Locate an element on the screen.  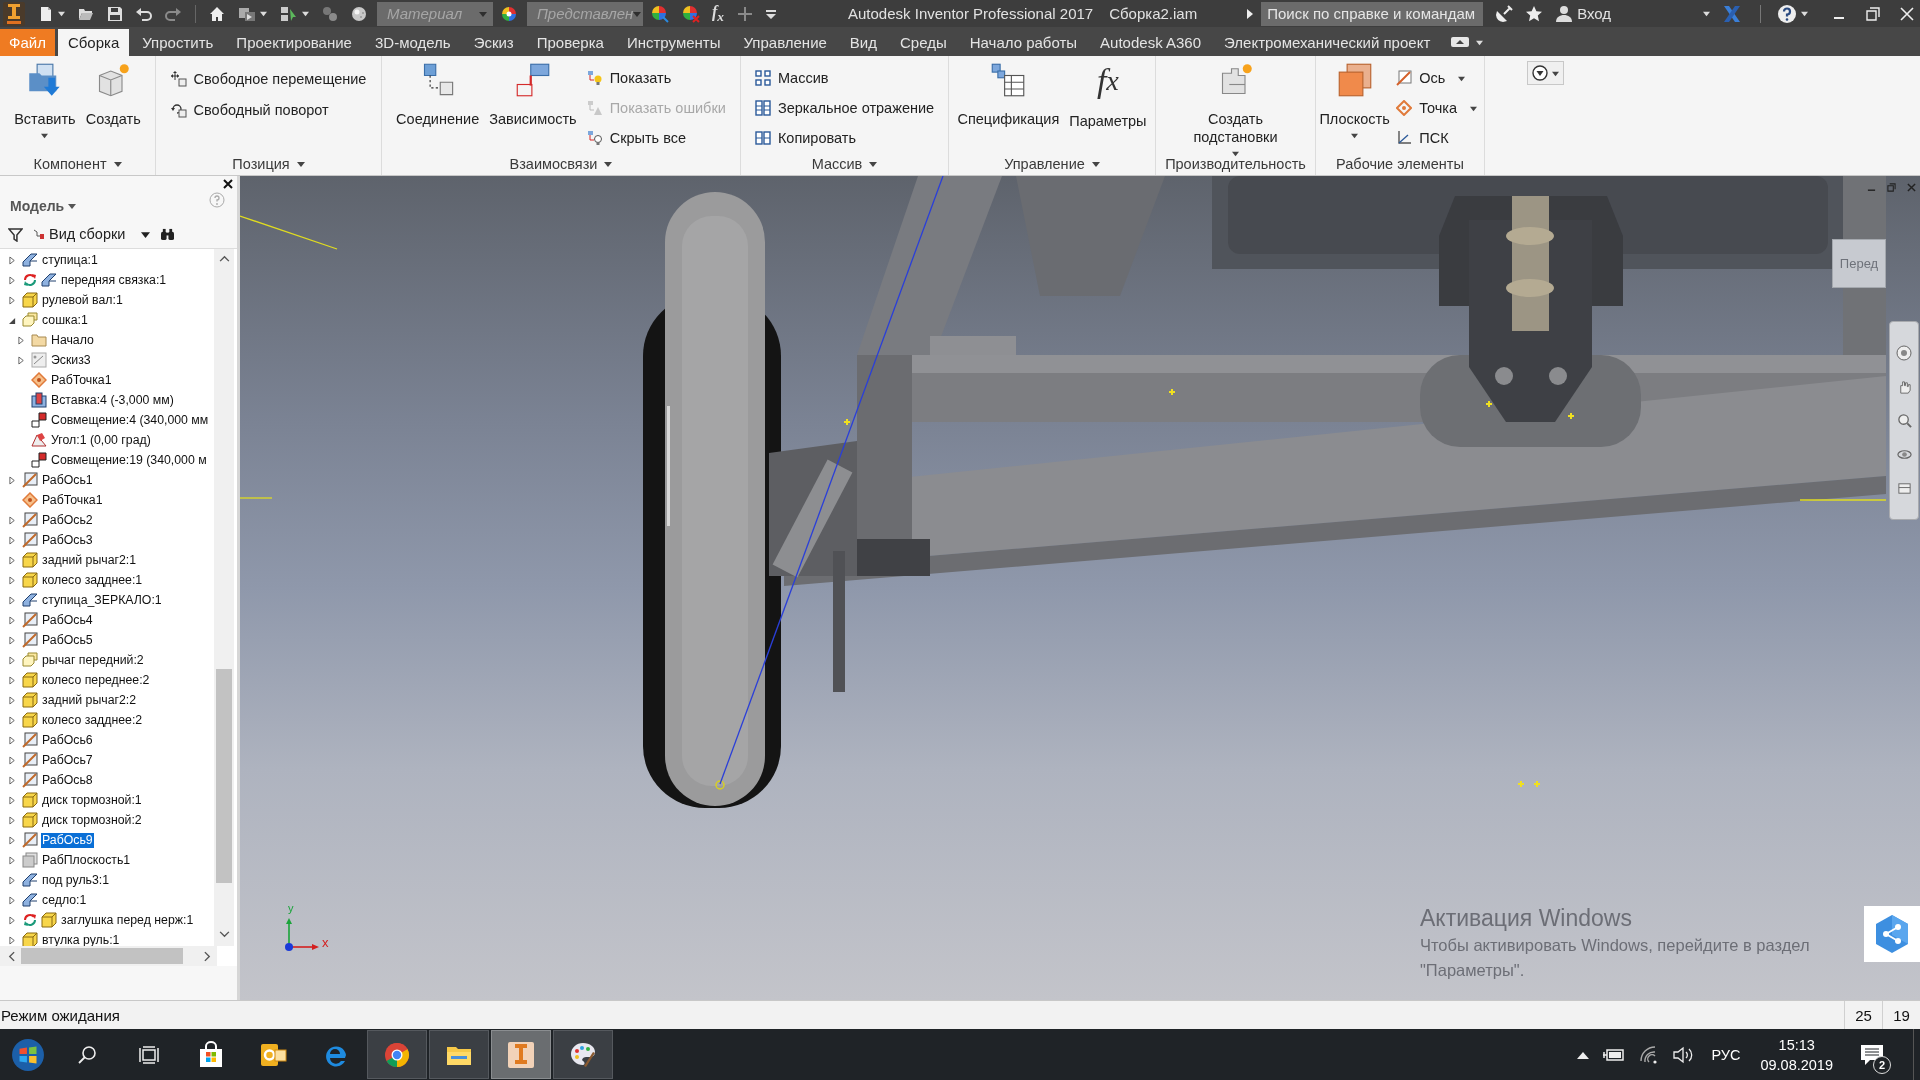
panel-title: Рабочие элементы is located at coordinates (1400, 164).